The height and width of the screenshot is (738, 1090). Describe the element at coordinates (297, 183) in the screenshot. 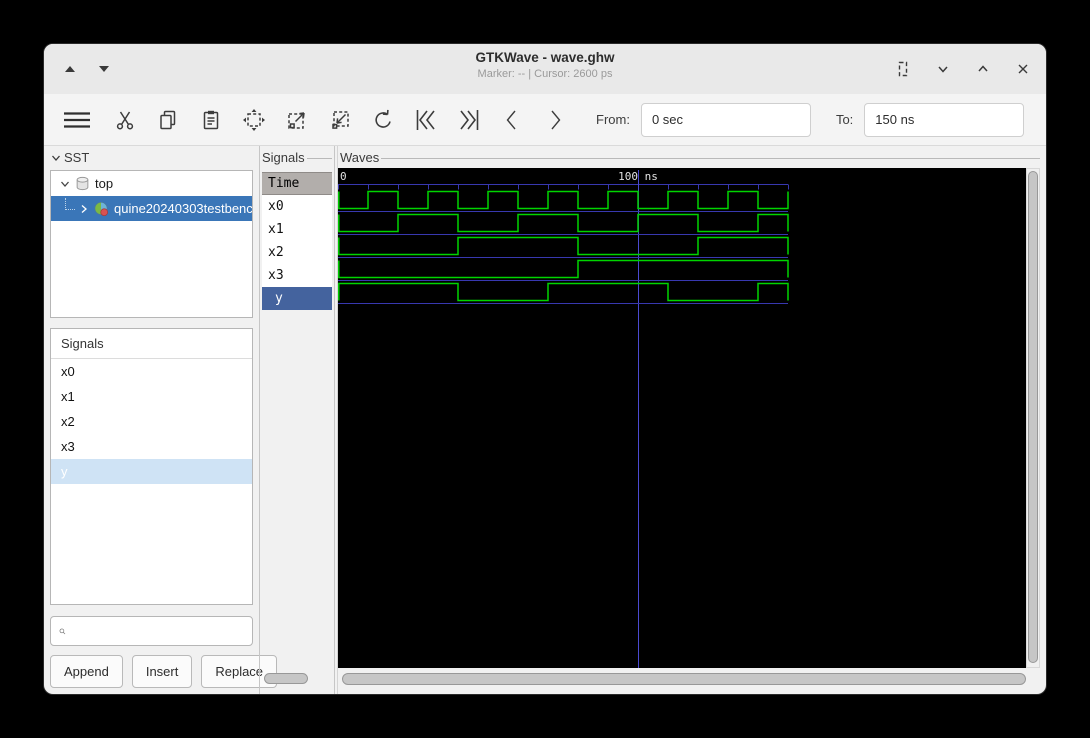

I see `time-column-header: Time` at that location.